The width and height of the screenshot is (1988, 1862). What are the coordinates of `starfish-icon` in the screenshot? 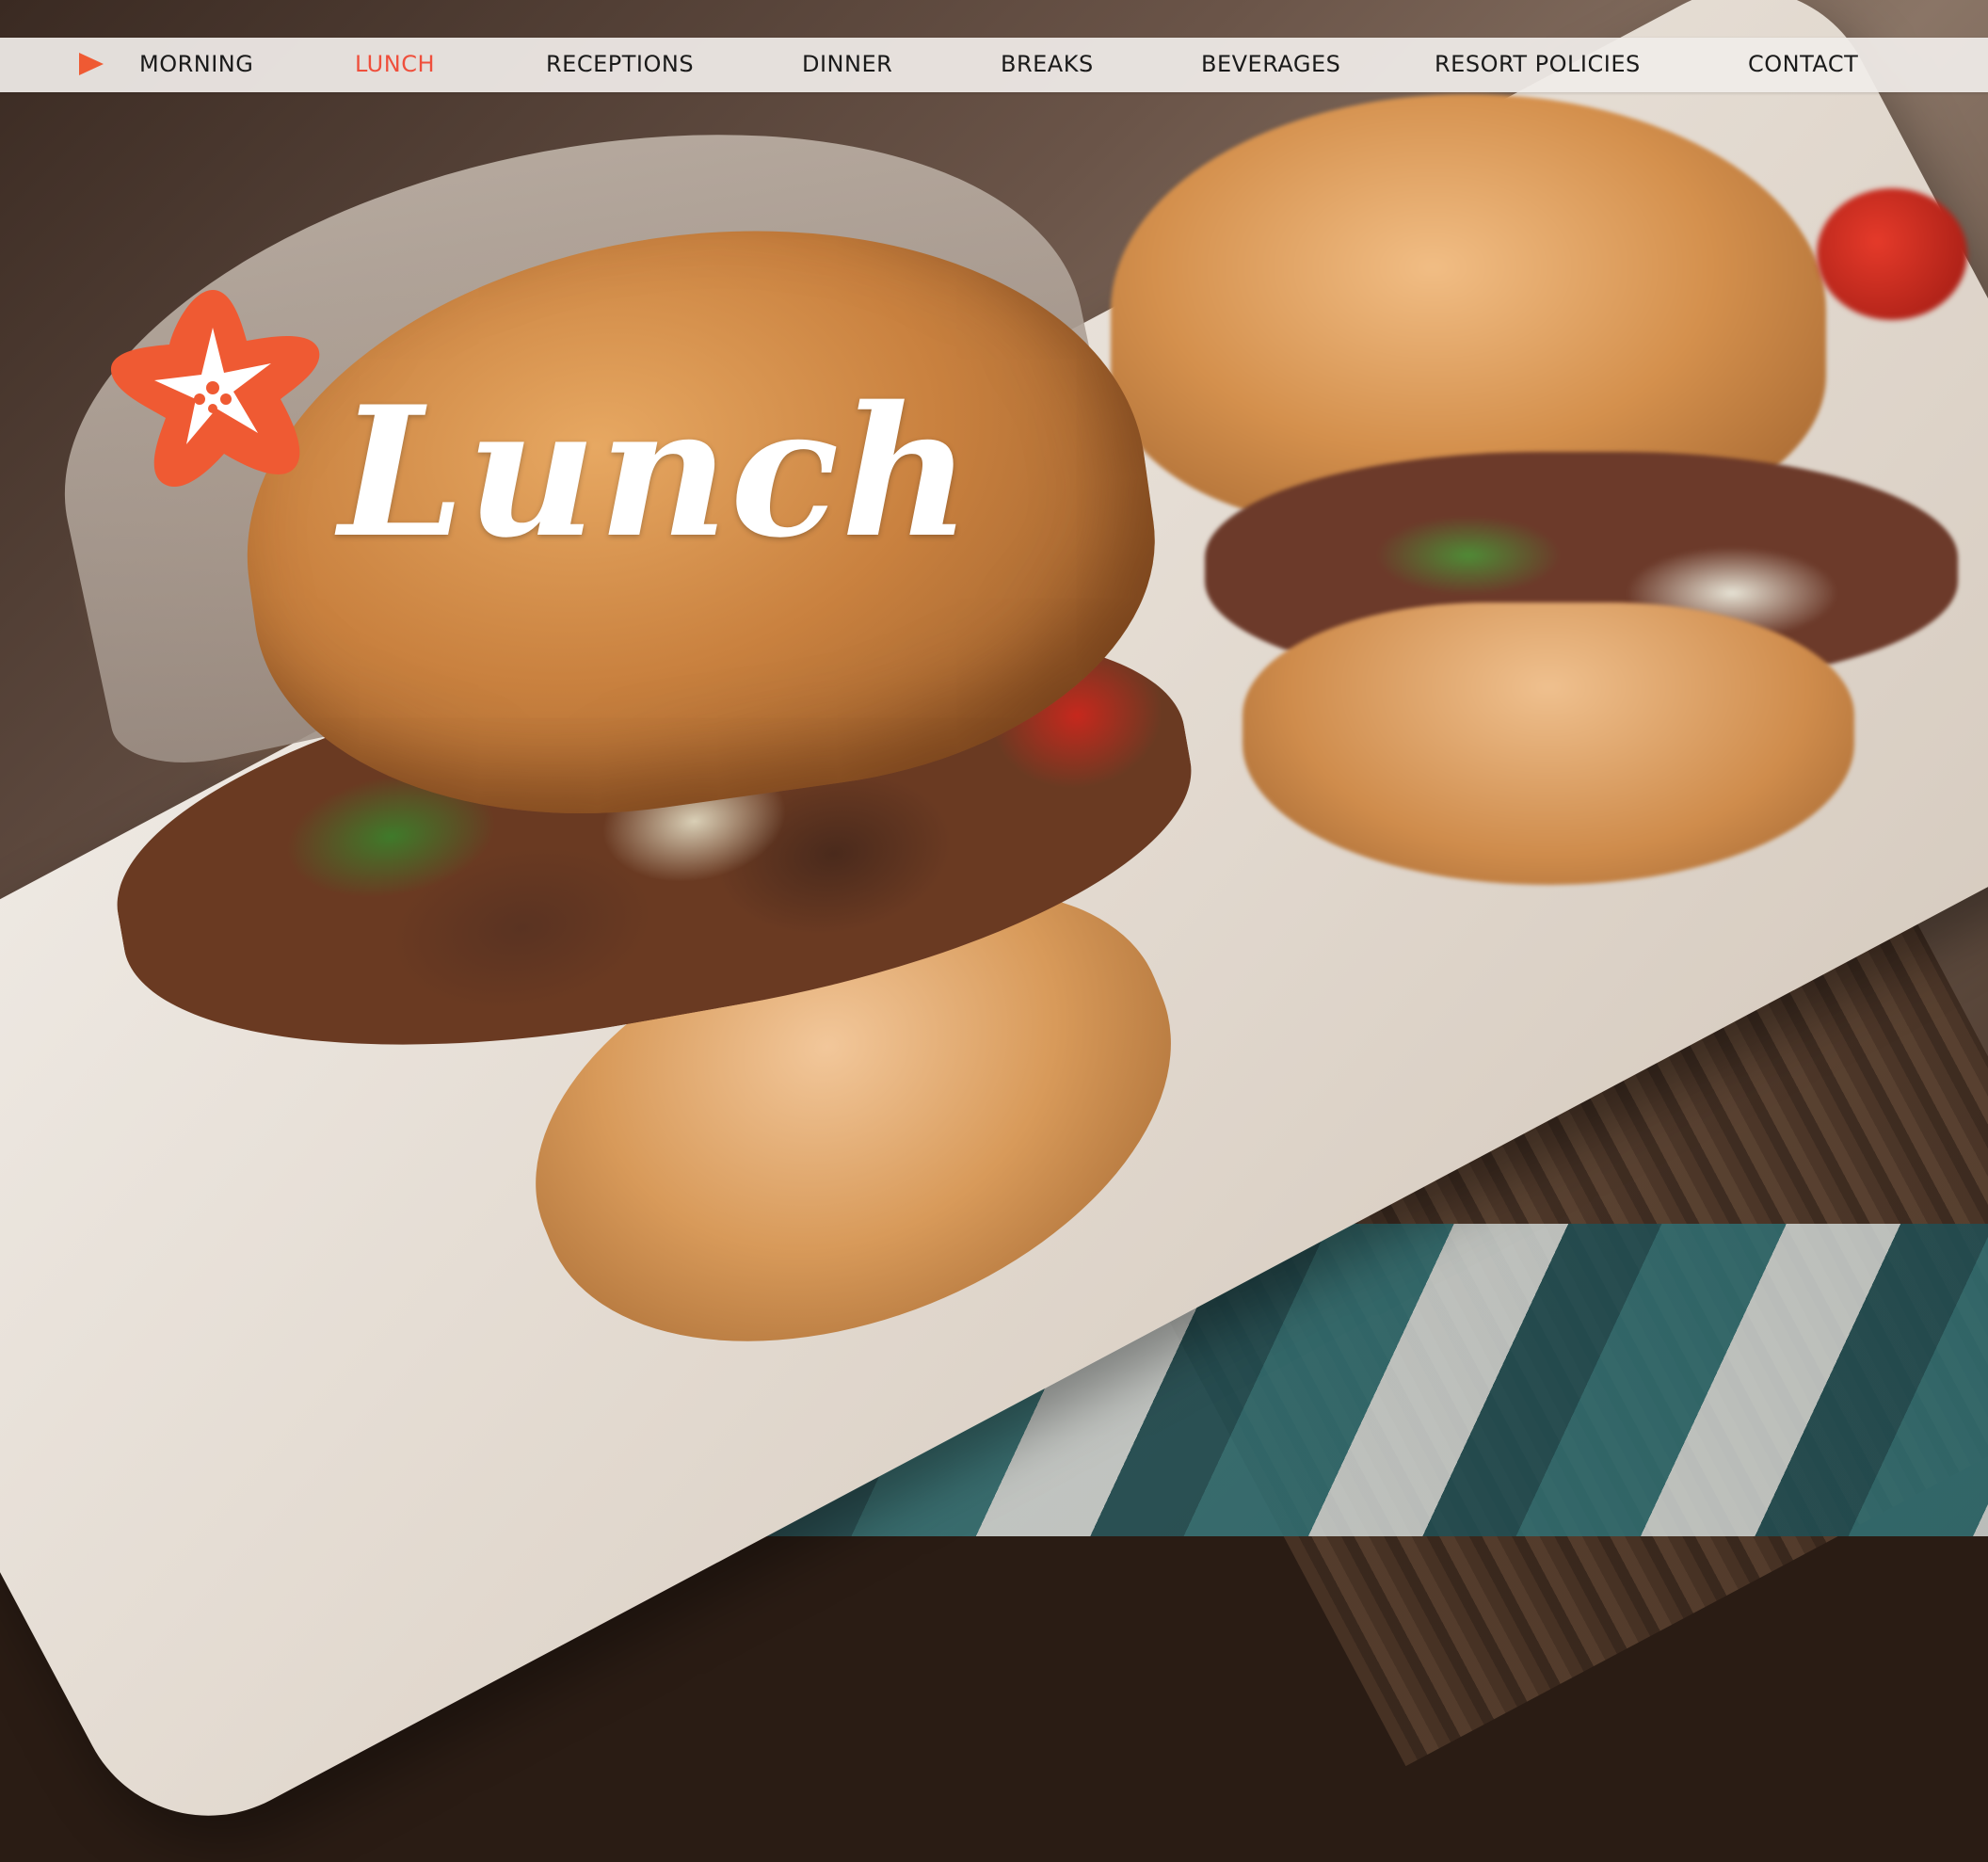 It's located at (213, 390).